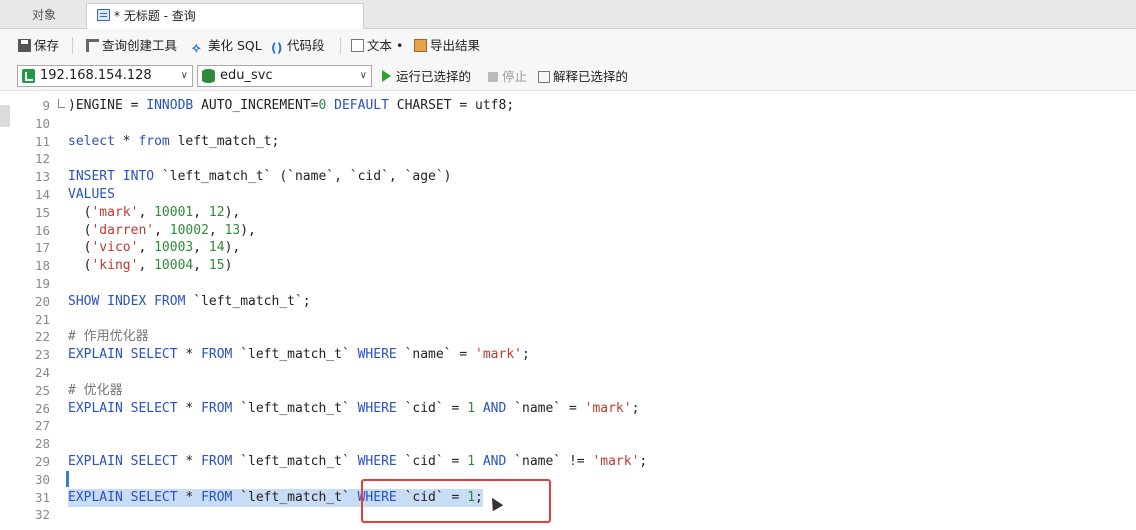 Image resolution: width=1136 pixels, height=530 pixels. I want to click on code-token: INNODB, so click(170, 105).